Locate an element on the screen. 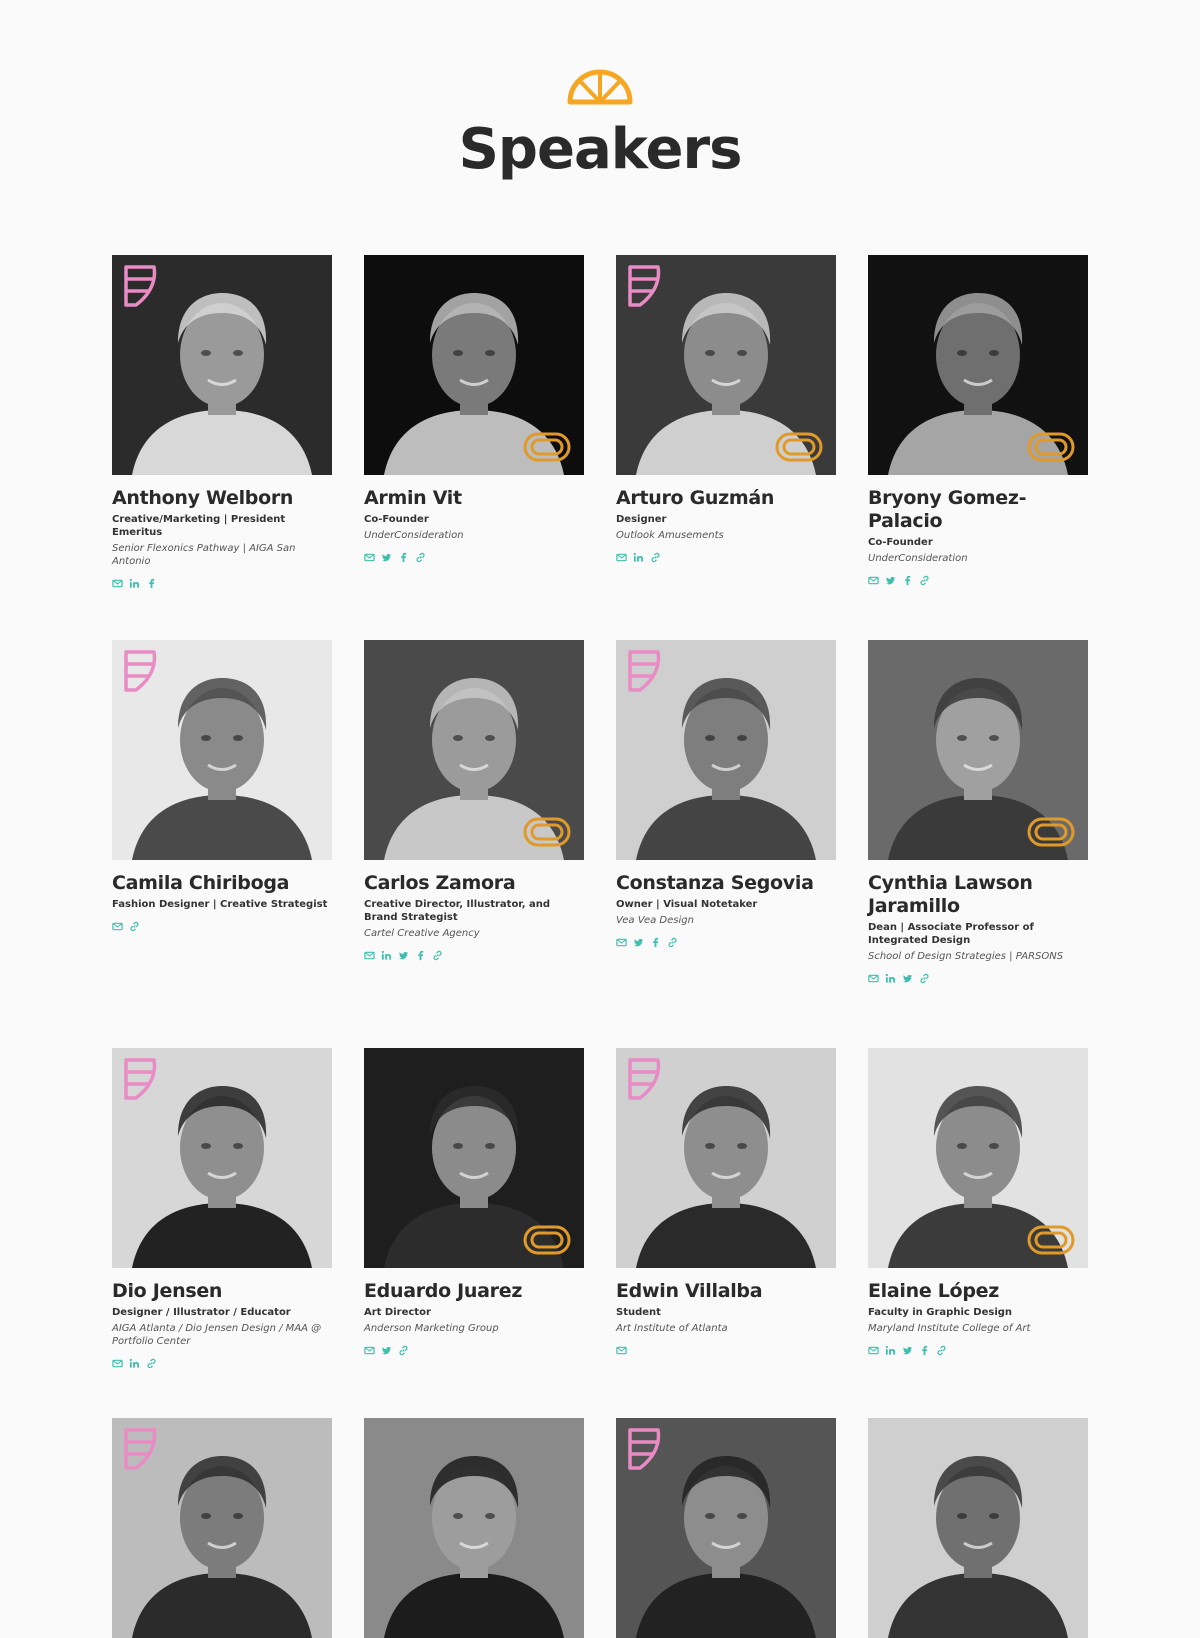  speaker-name: Dio Jensen is located at coordinates (222, 1291).